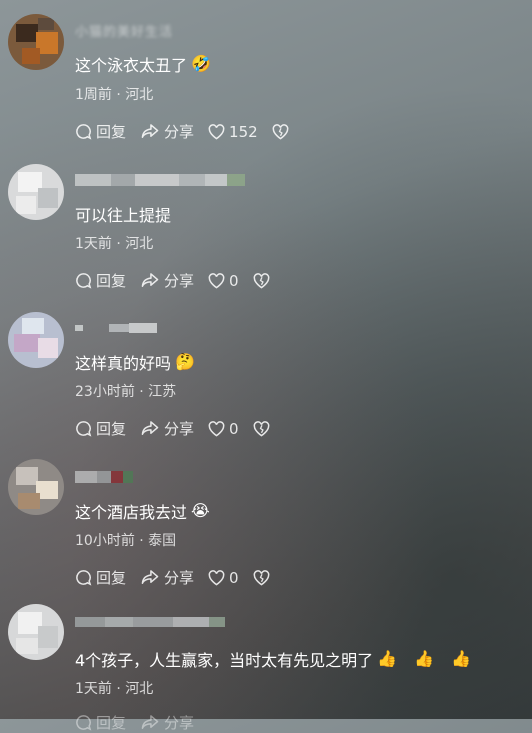  I want to click on comment-actions: 回复 分享 152, so click(182, 131).